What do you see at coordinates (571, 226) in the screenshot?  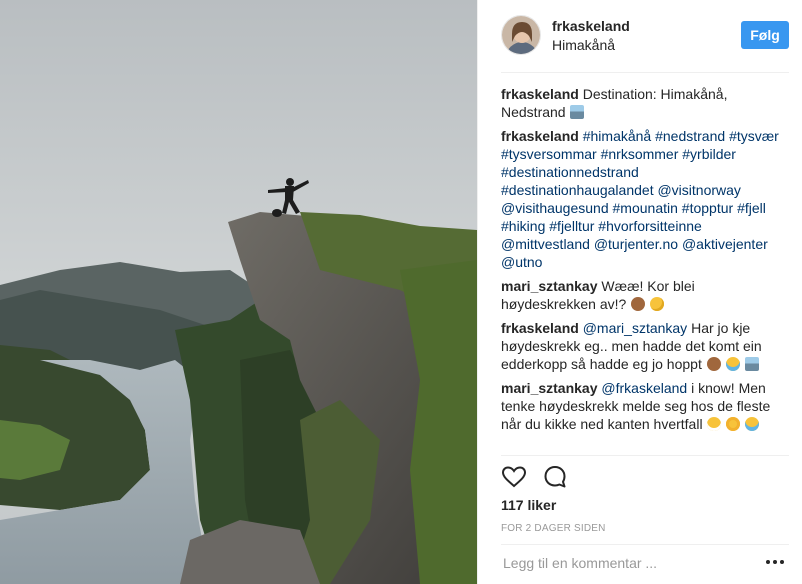 I see `hashtag-link: #fjelltur` at bounding box center [571, 226].